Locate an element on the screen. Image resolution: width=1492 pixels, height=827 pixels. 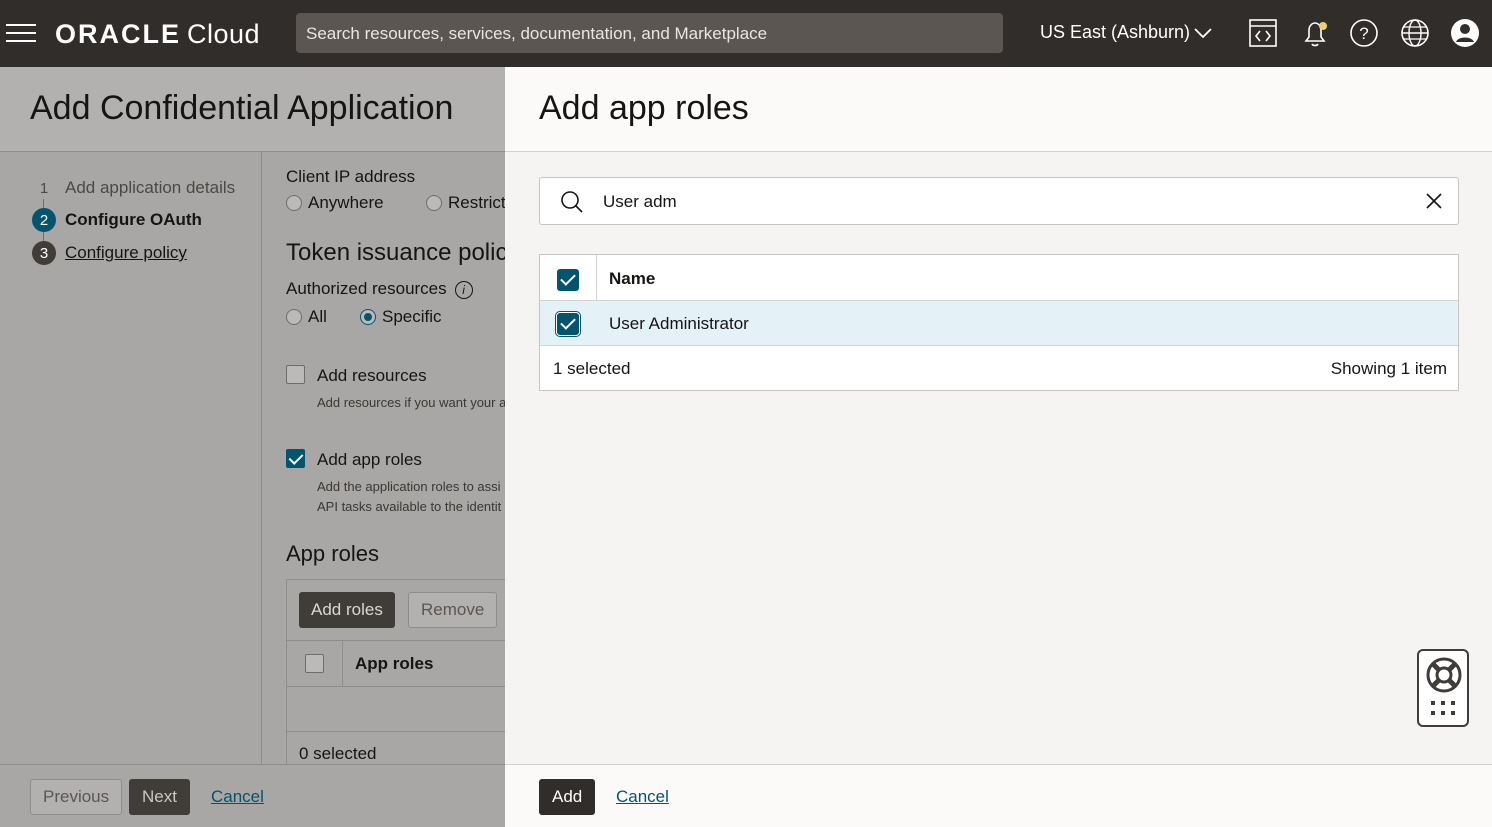
background-page-header: Add Confidential Application is located at coordinates (252, 109).